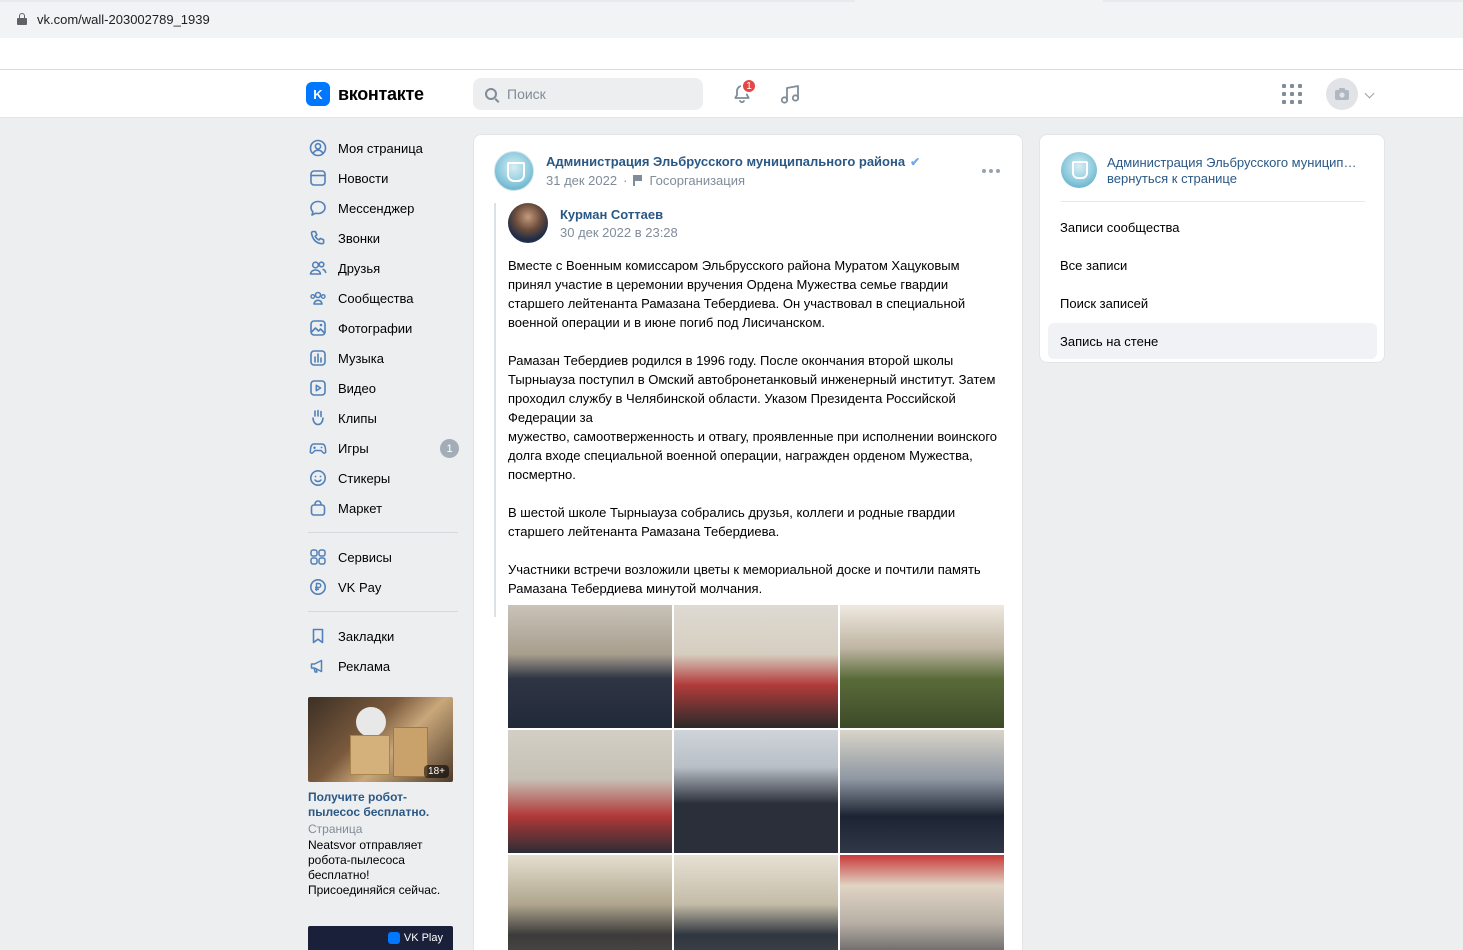  Describe the element at coordinates (731, 54) in the screenshot. I see `browser-toolbar-area` at that location.